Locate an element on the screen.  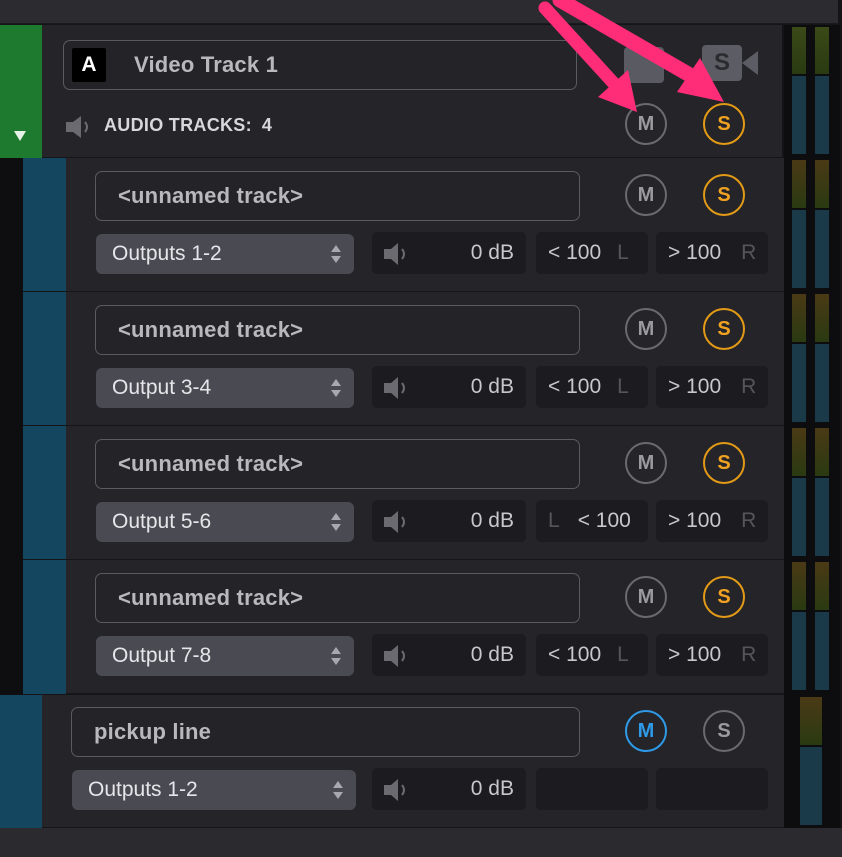
pickup-track-strip is located at coordinates (21, 761).